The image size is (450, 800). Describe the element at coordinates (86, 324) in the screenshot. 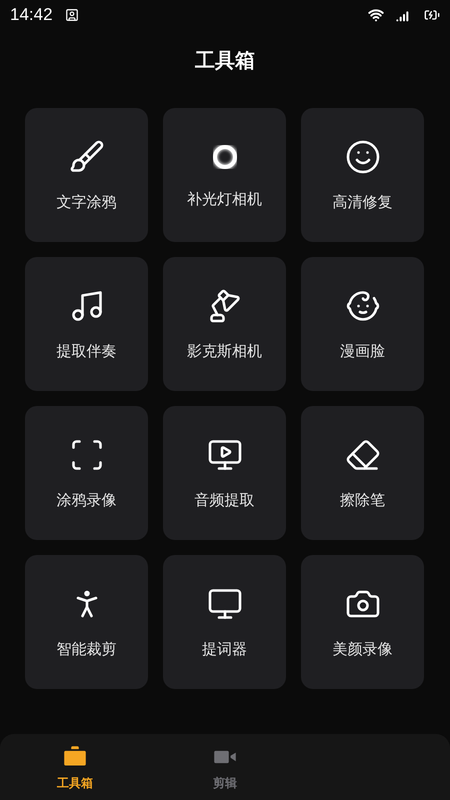

I see `tool-card: 提取伴奏` at that location.